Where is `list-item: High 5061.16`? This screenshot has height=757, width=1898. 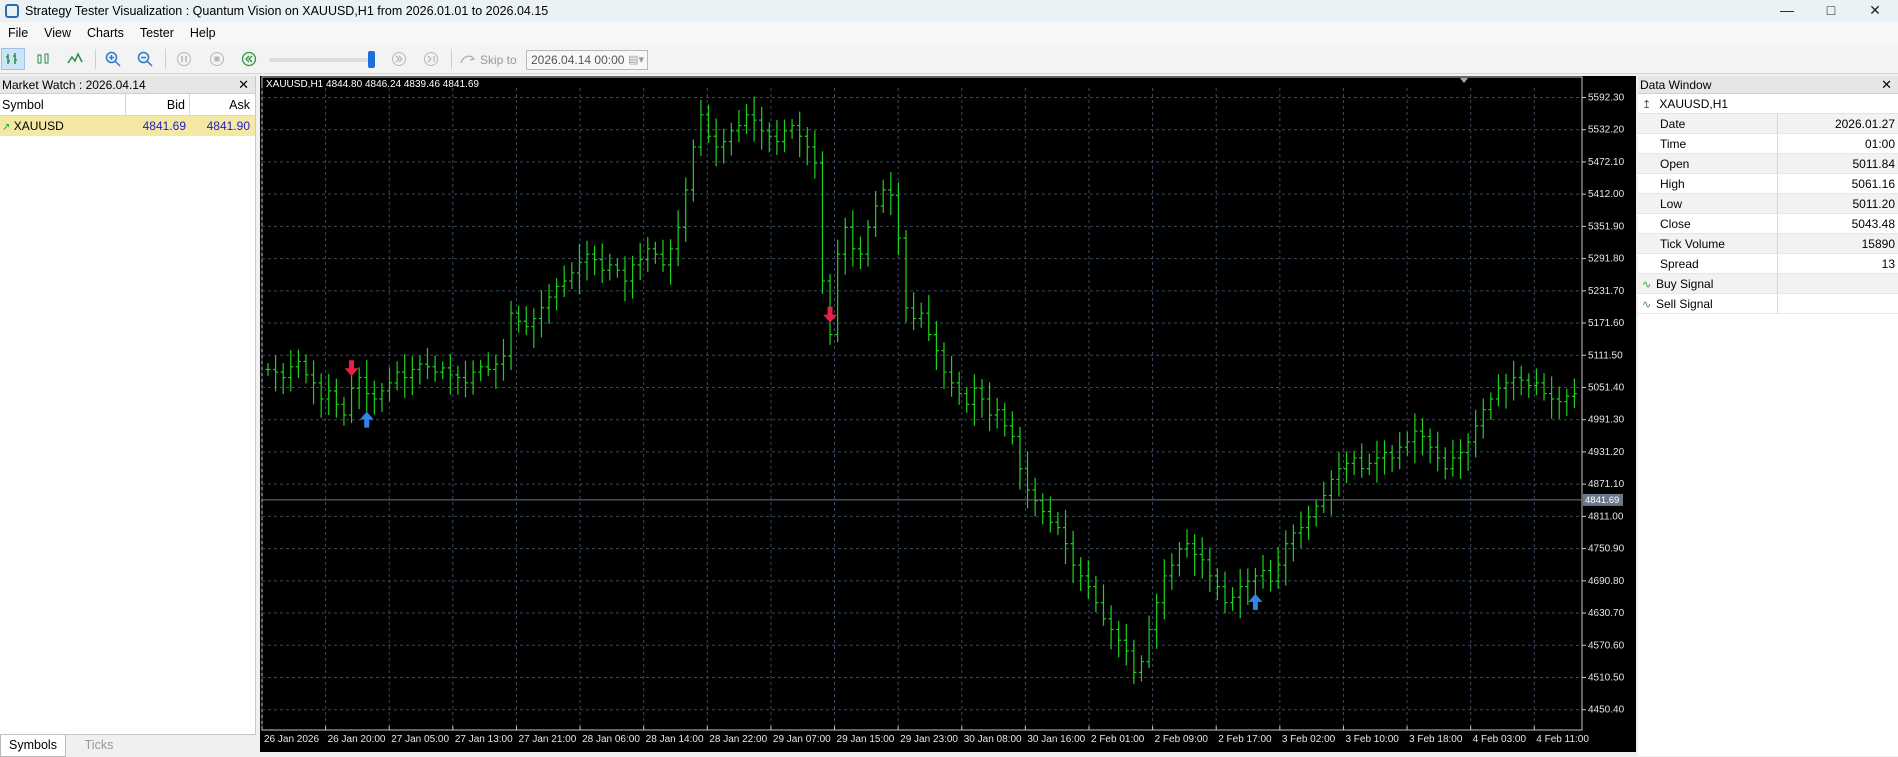 list-item: High 5061.16 is located at coordinates (1768, 184).